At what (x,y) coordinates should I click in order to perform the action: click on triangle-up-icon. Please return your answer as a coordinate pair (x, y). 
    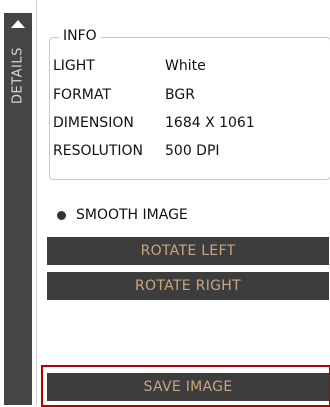
    Looking at the image, I should click on (18, 24).